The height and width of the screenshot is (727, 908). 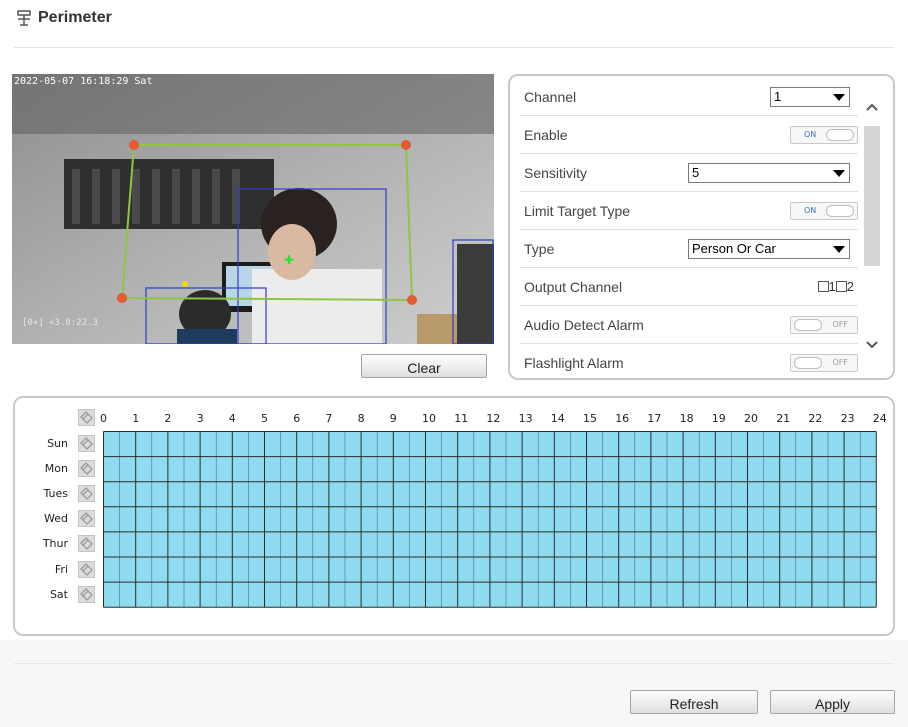 What do you see at coordinates (769, 172) in the screenshot?
I see `sensitivity-select: 5` at bounding box center [769, 172].